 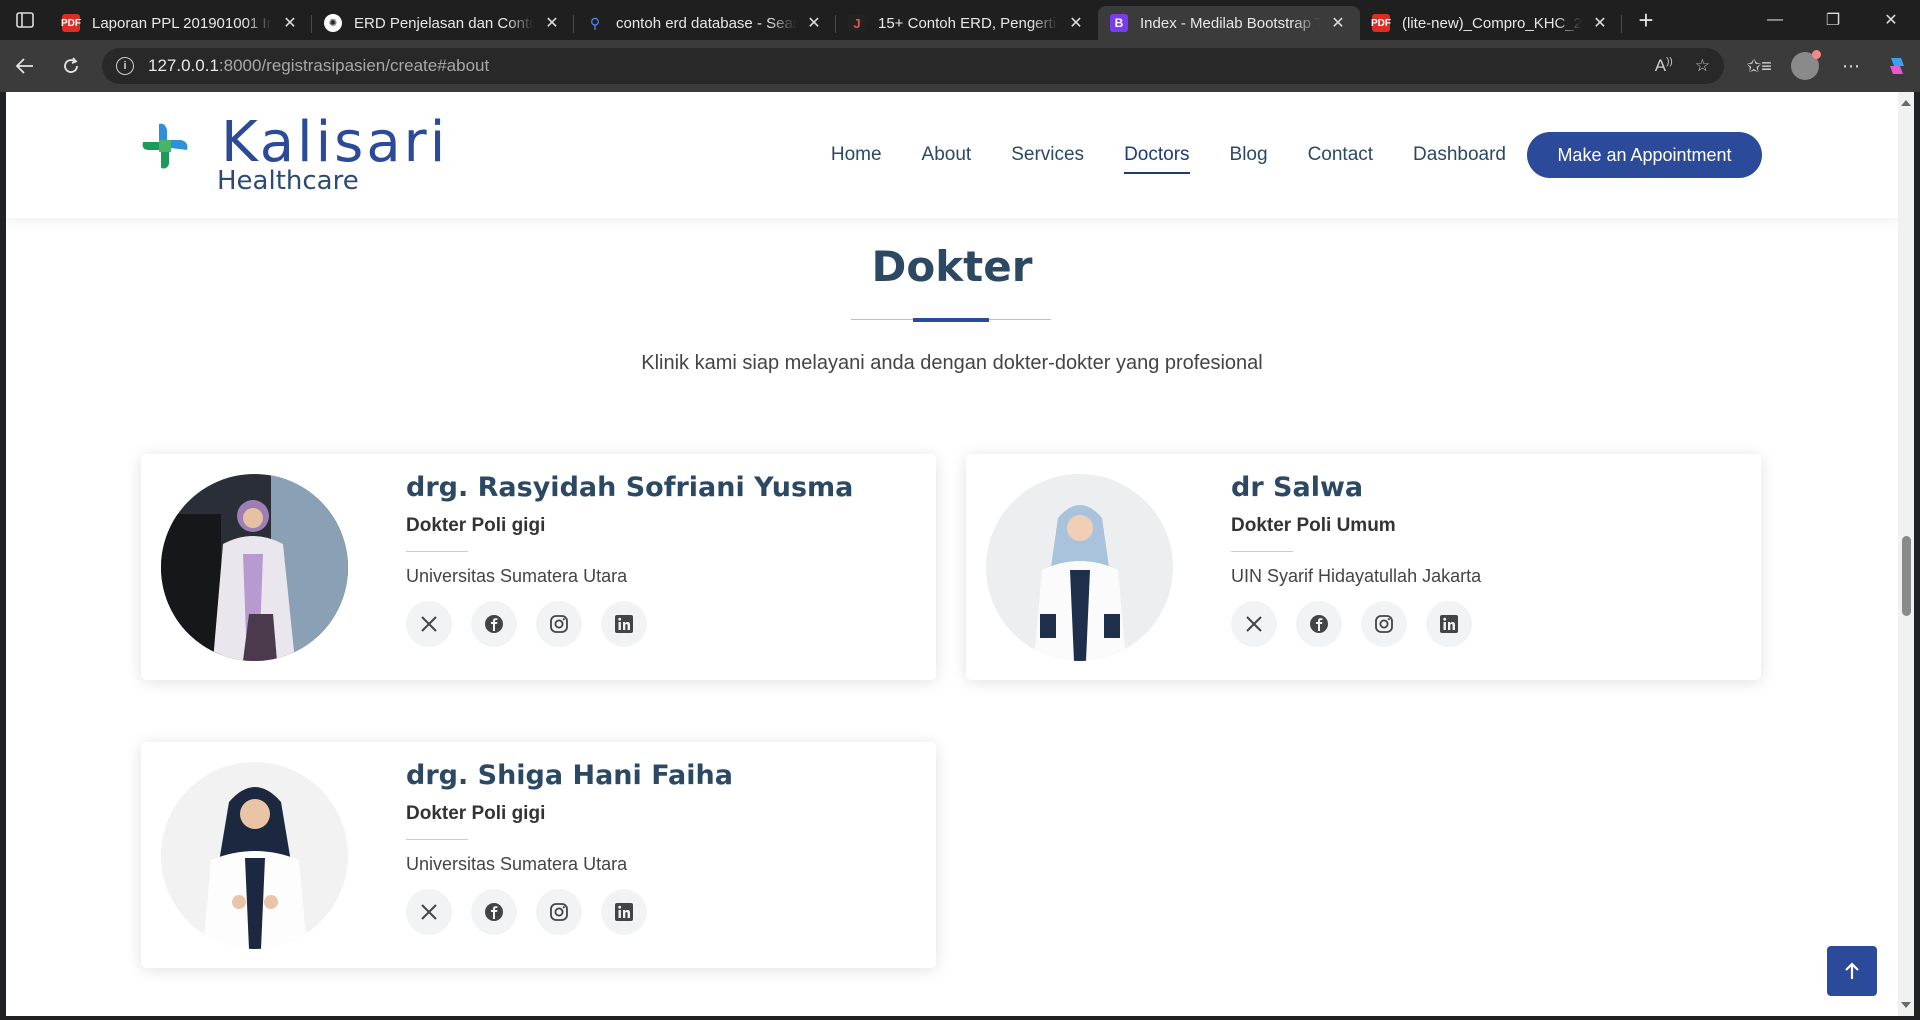 What do you see at coordinates (630, 487) in the screenshot?
I see `doctor-name: drg. Rasyidah Sofriani Yusma` at bounding box center [630, 487].